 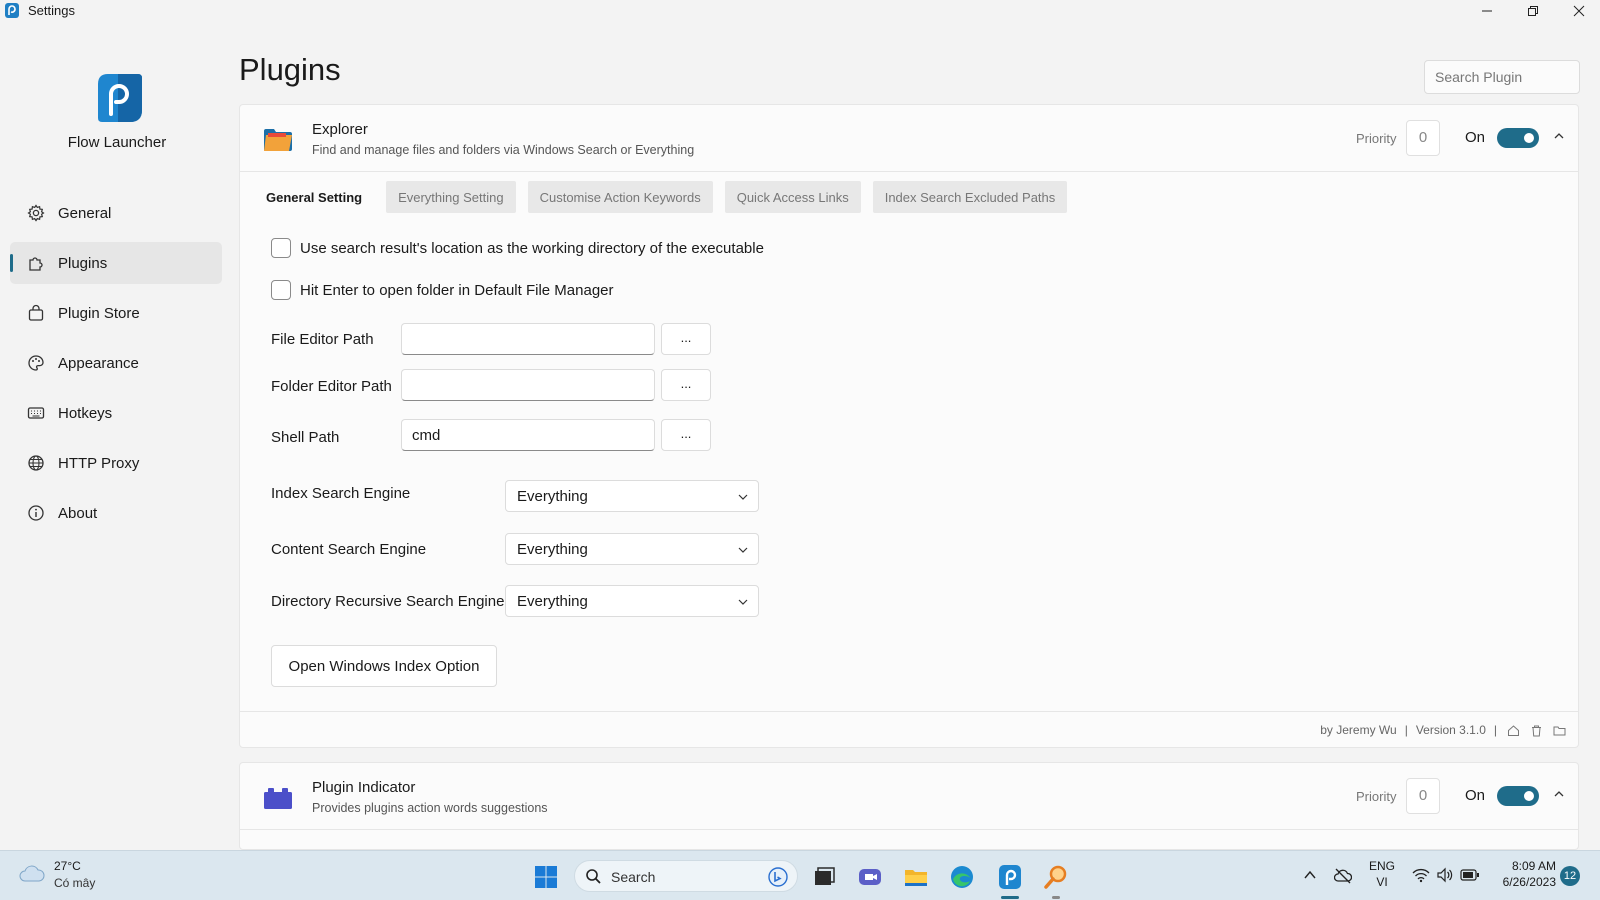 I want to click on minimize-button, so click(x=1487, y=11).